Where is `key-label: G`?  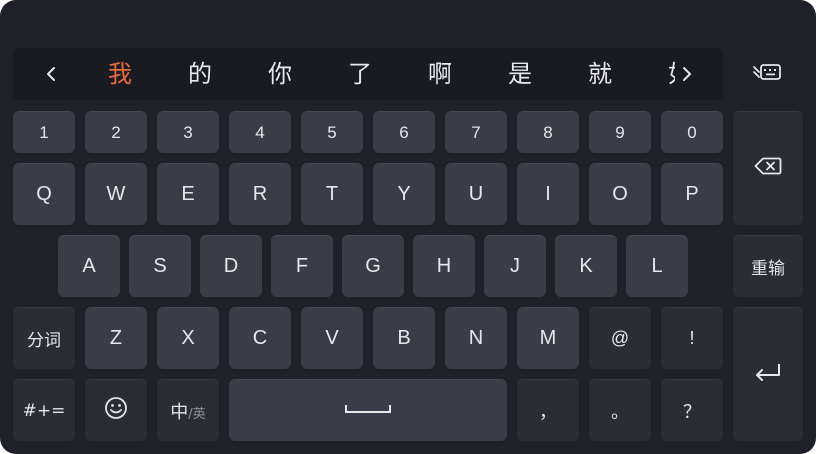
key-label: G is located at coordinates (373, 266).